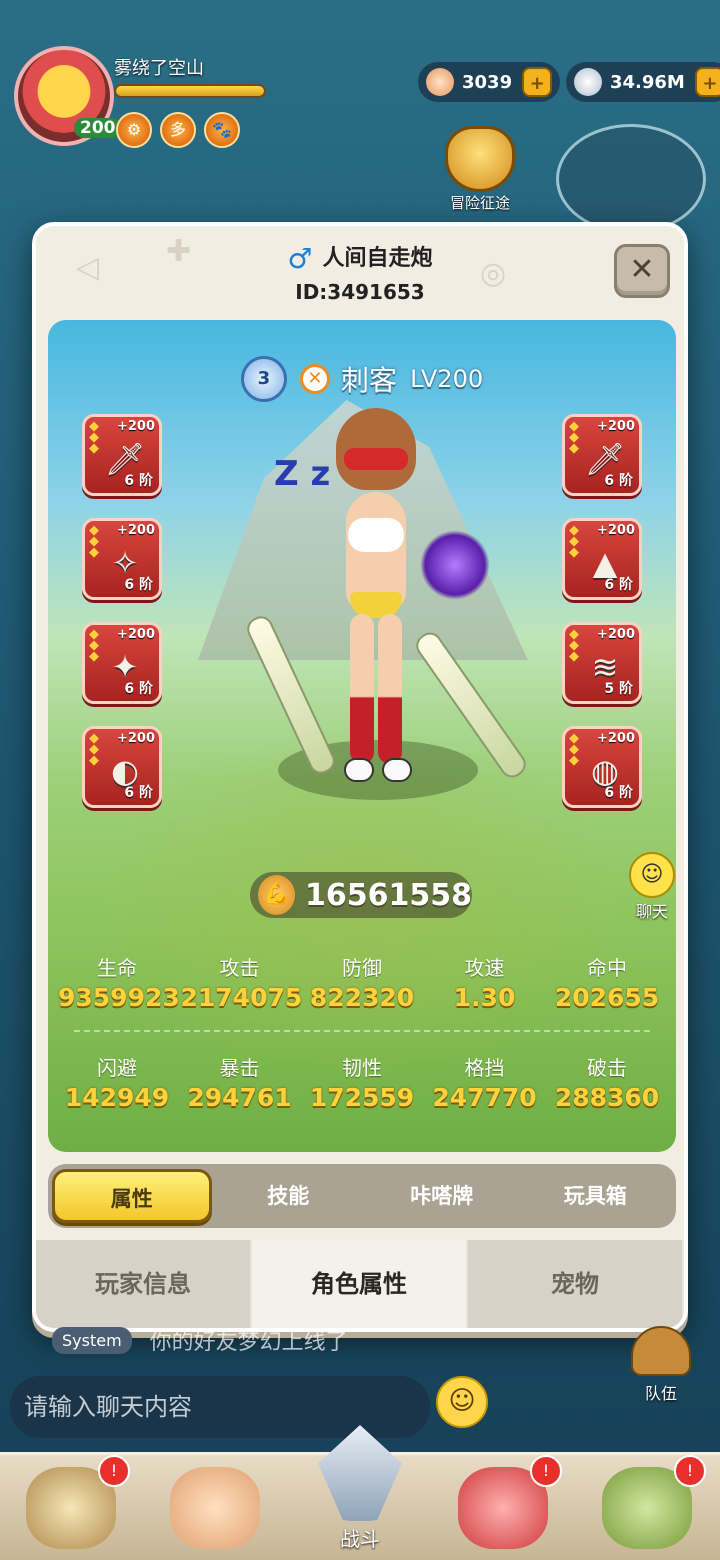  What do you see at coordinates (484, 984) in the screenshot?
I see `stat-attack-speed: 攻速 1.30` at bounding box center [484, 984].